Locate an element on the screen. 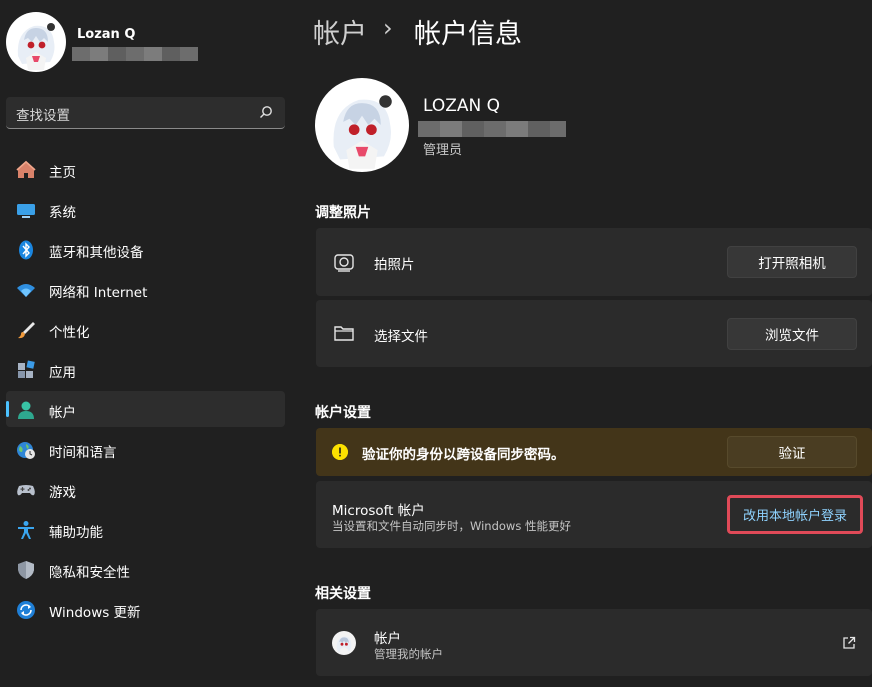 The height and width of the screenshot is (687, 872). sidebar-item-label: 系统 is located at coordinates (62, 213).